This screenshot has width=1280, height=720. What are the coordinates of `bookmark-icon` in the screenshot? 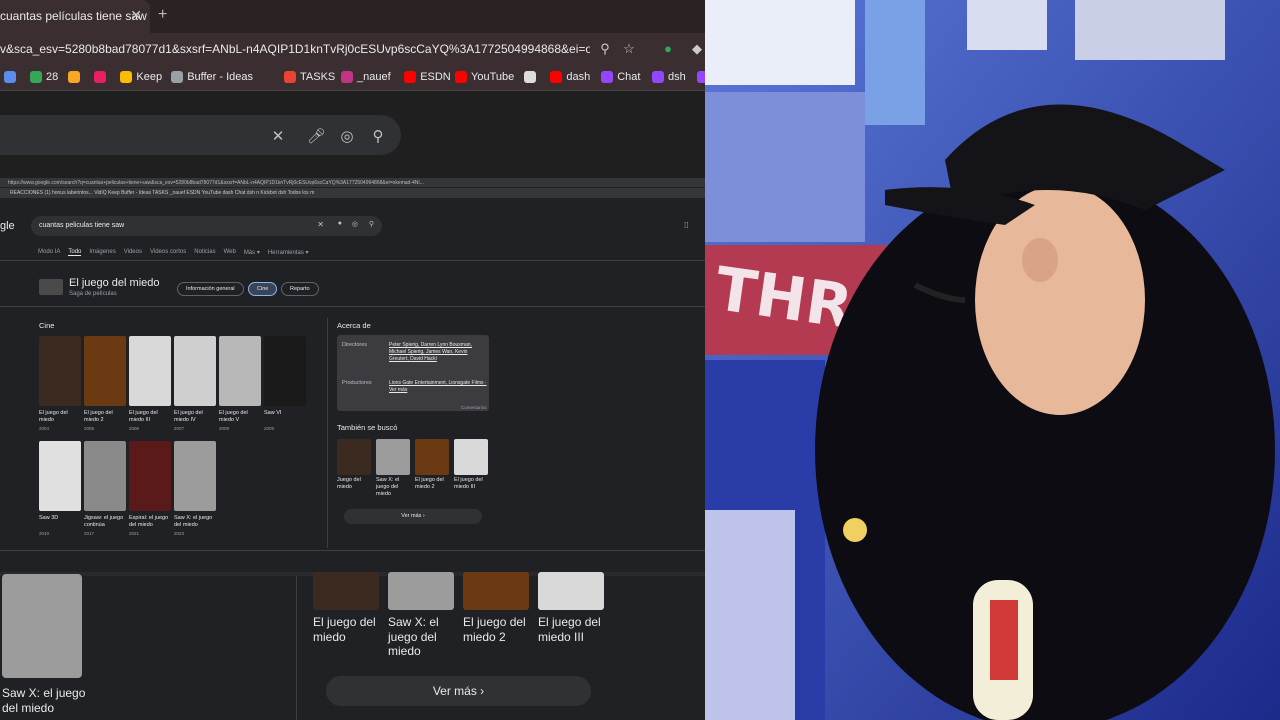 It's located at (177, 77).